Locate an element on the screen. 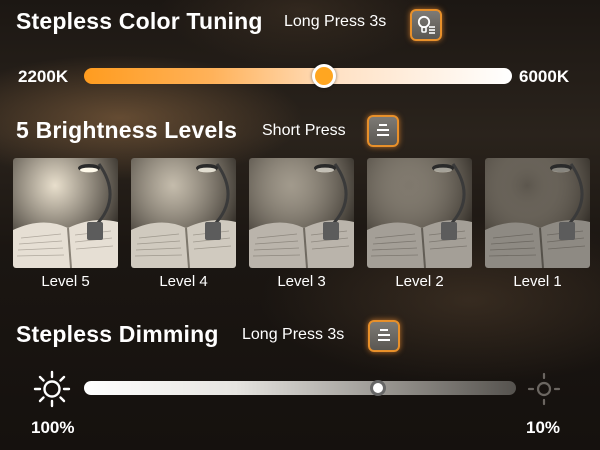 The height and width of the screenshot is (450, 600). color-tuning-button is located at coordinates (426, 25).